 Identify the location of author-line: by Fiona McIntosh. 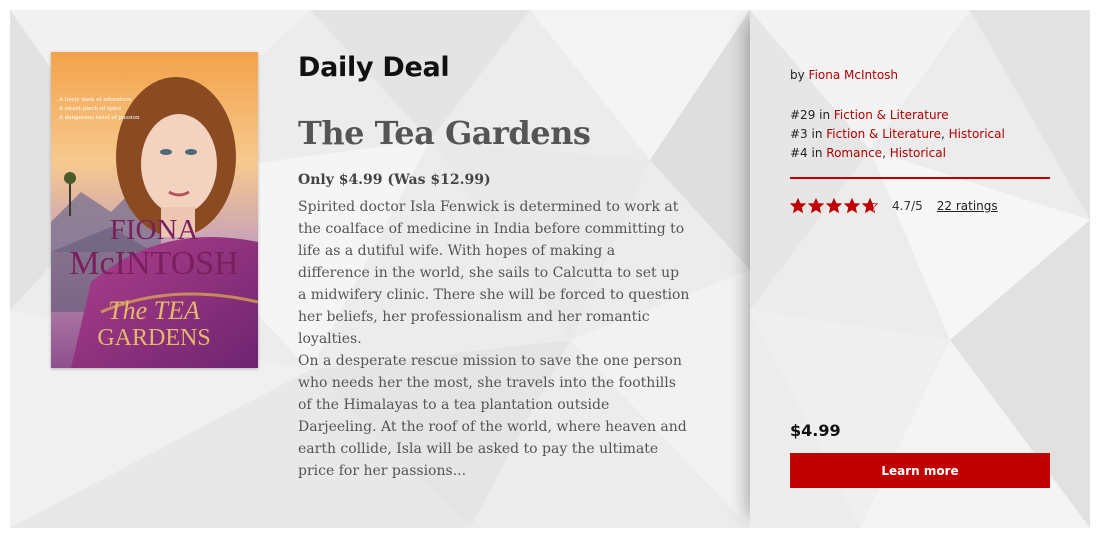
(844, 75).